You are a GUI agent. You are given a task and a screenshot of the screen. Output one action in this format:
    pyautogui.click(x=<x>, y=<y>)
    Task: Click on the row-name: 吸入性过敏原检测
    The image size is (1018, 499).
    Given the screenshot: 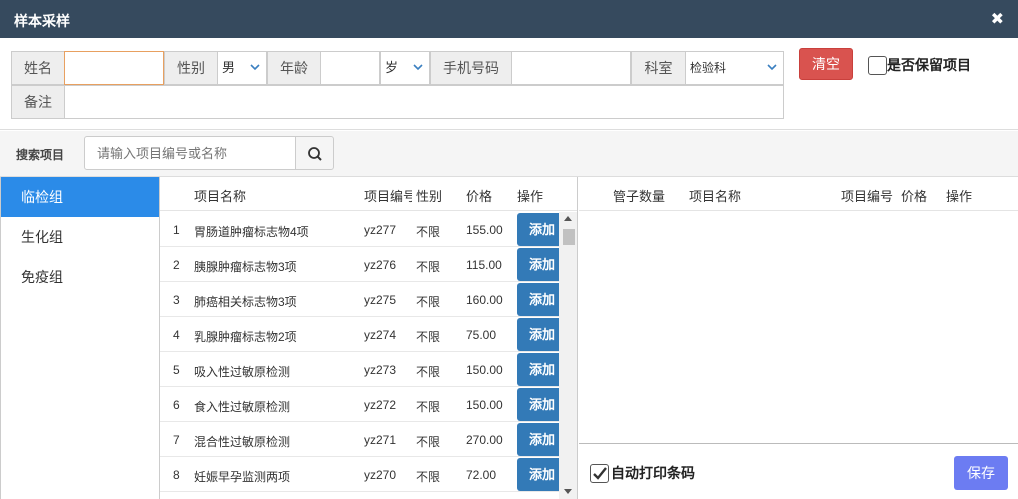 What is the action you would take?
    pyautogui.click(x=242, y=372)
    